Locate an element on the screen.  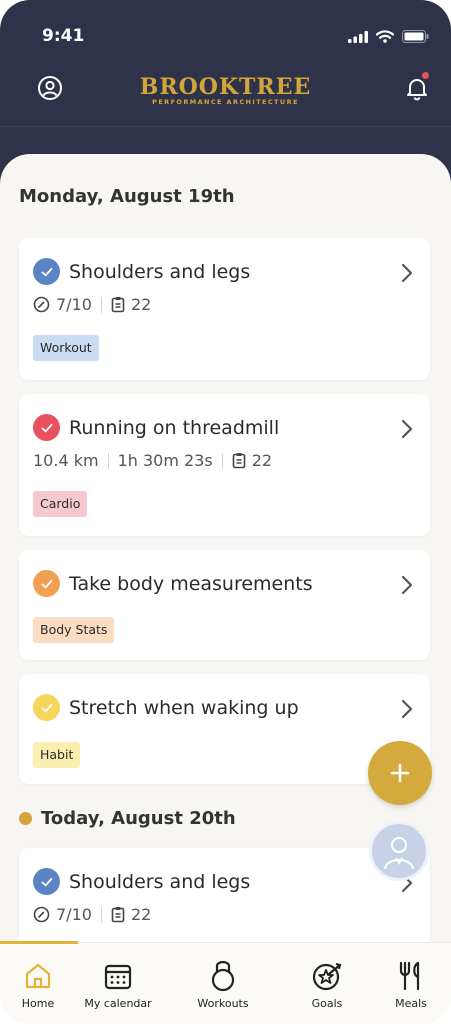
activity-card: Shoulders and legs 7/10 22 Workout is located at coordinates (224, 309).